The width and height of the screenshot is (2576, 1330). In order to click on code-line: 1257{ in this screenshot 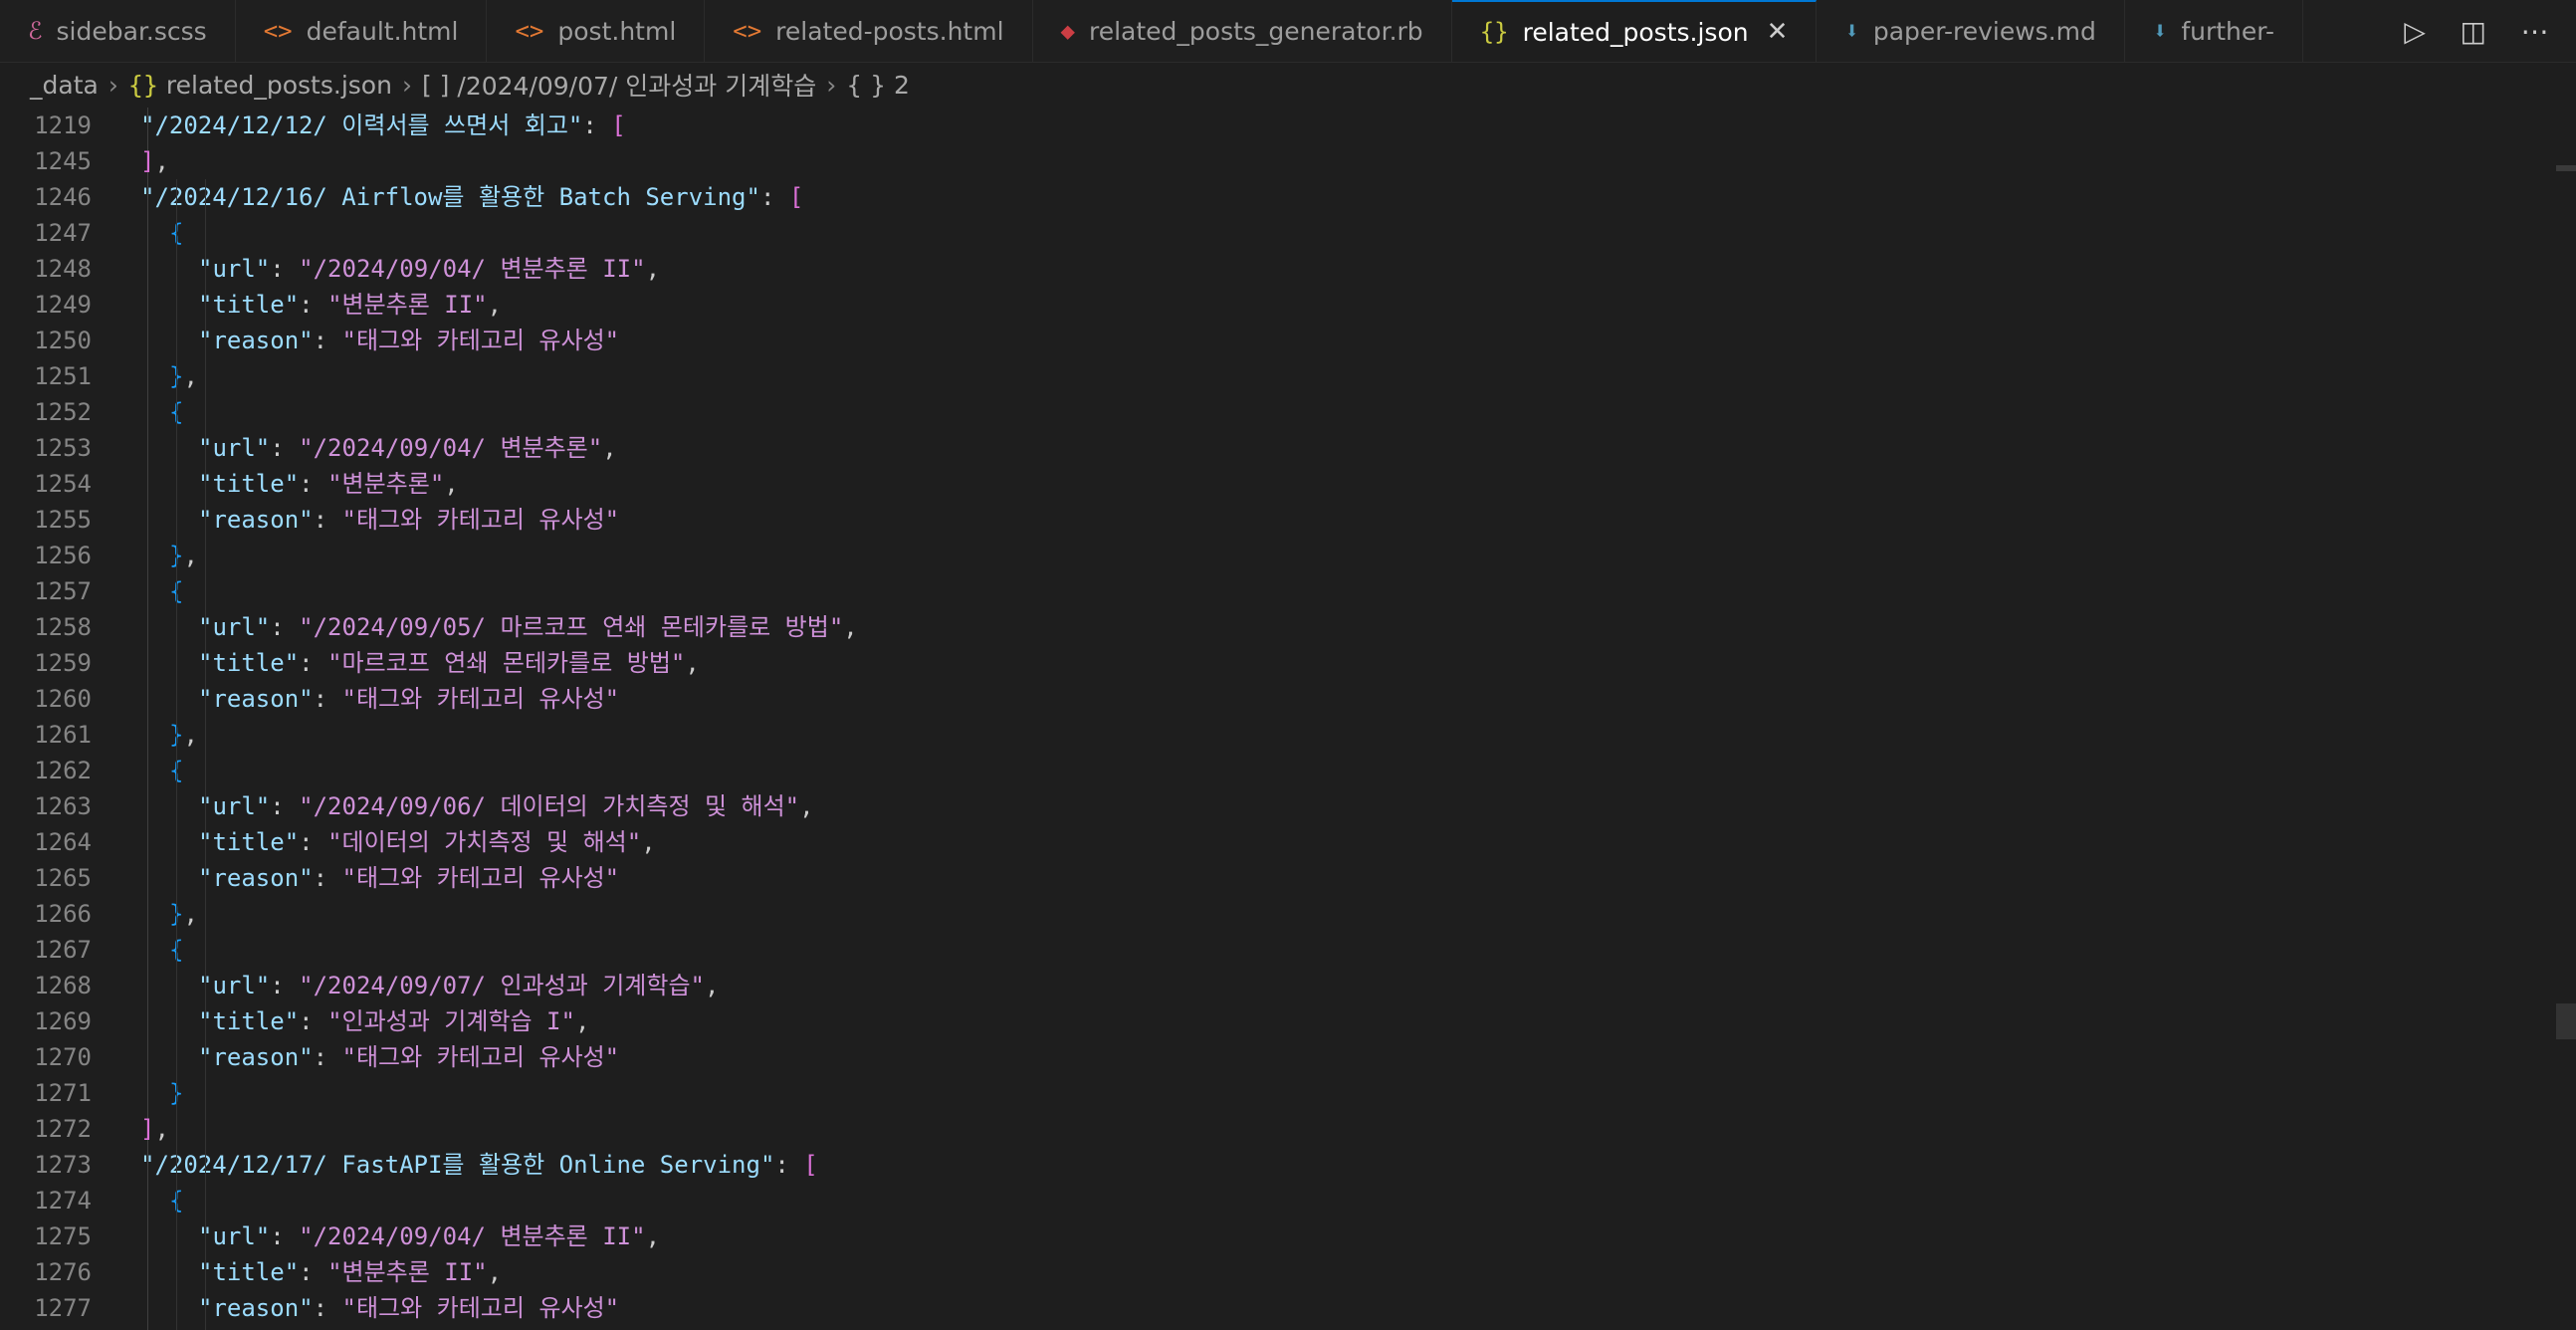, I will do `click(1288, 591)`.